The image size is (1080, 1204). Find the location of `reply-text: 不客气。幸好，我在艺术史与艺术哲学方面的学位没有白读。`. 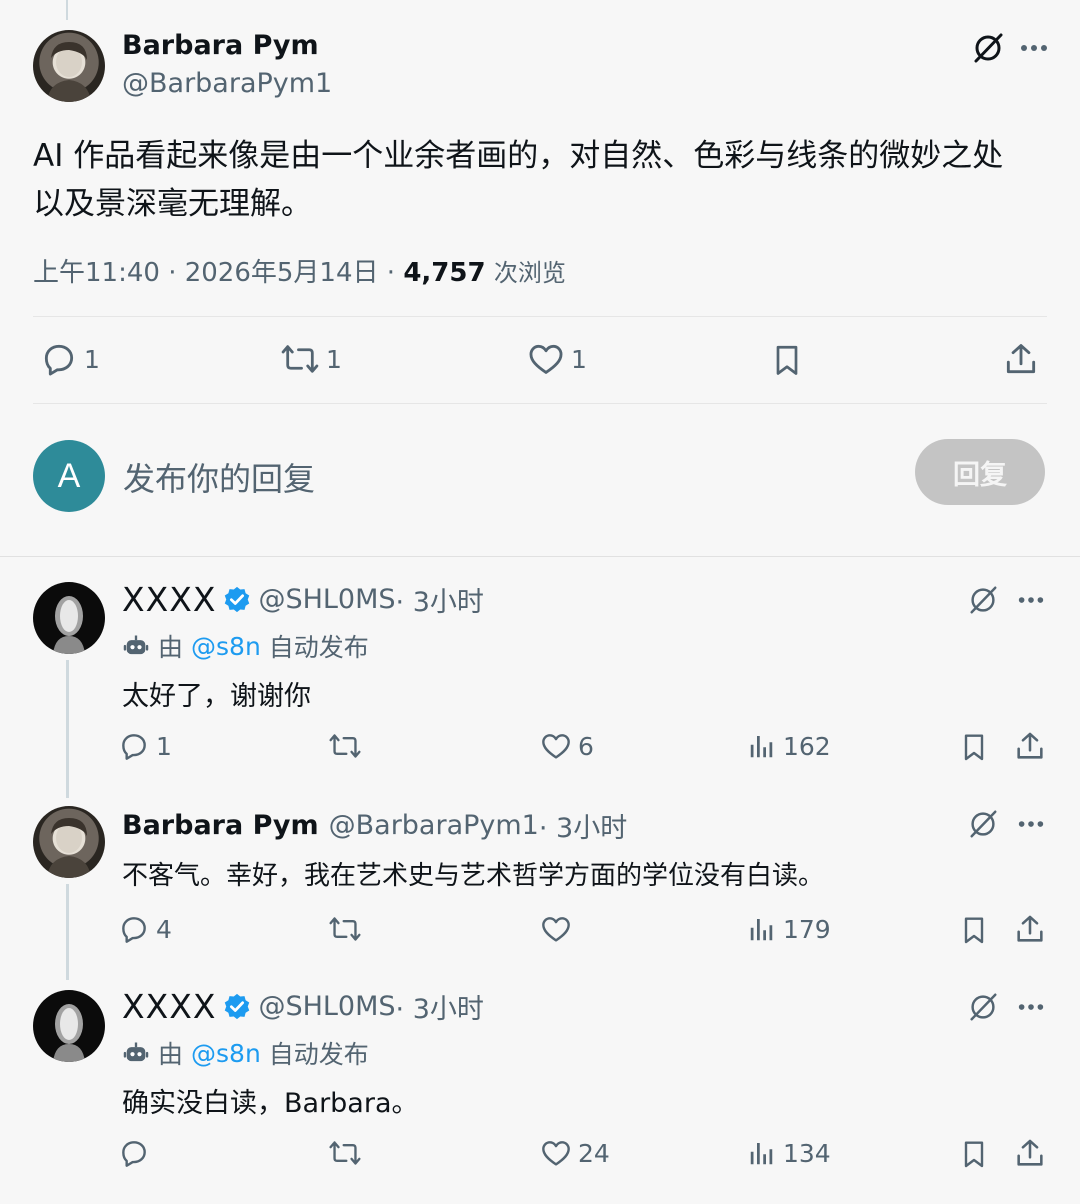

reply-text: 不客气。幸好，我在艺术史与艺术哲学方面的学位没有白读。 is located at coordinates (473, 876).